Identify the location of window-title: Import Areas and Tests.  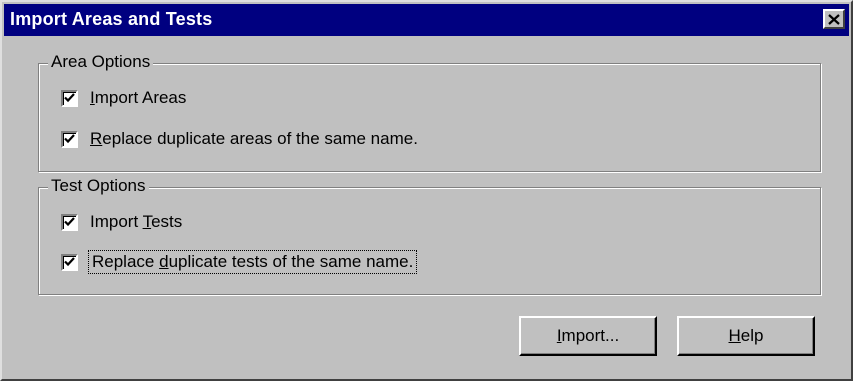
(111, 19).